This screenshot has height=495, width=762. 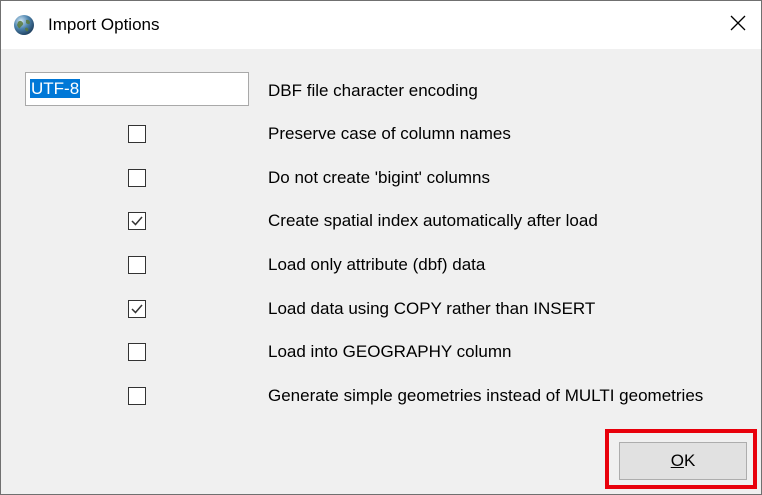 I want to click on option-checkbox-preserve-case, so click(x=137, y=134).